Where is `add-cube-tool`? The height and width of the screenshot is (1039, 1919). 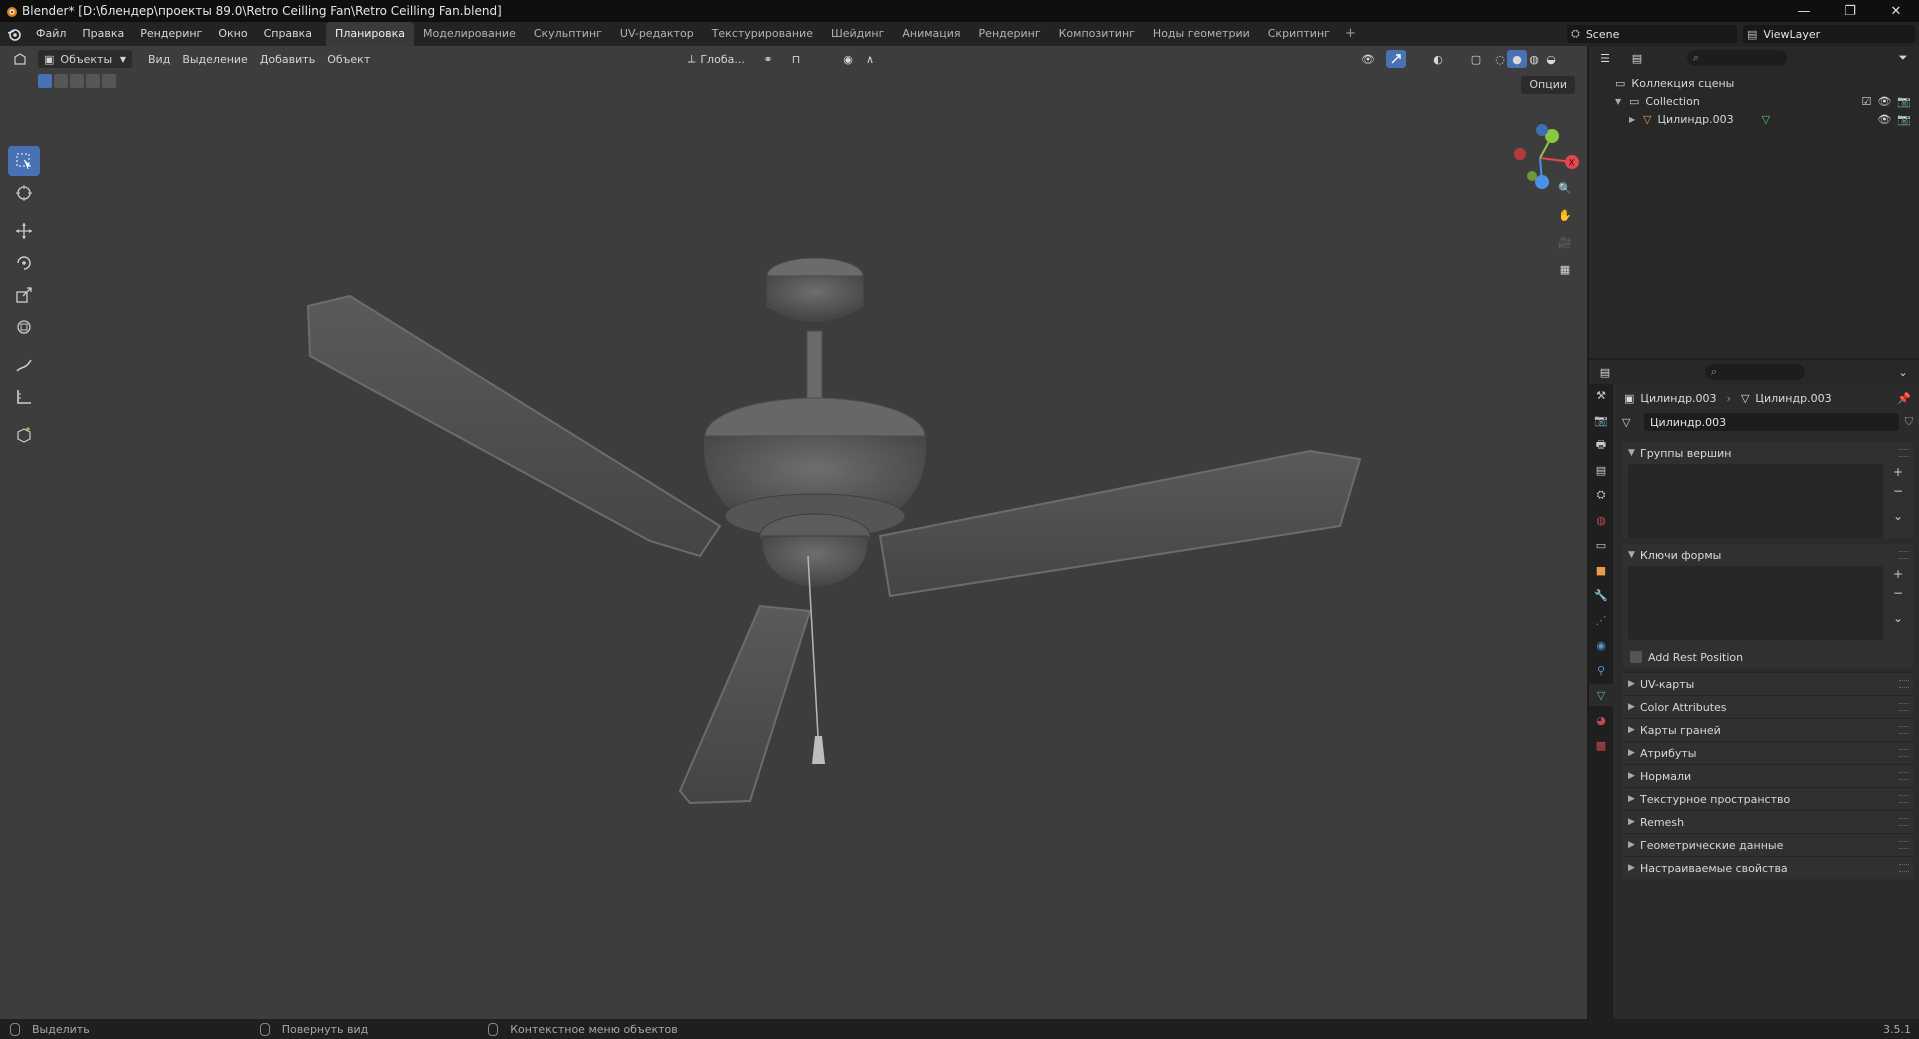
add-cube-tool is located at coordinates (24, 435).